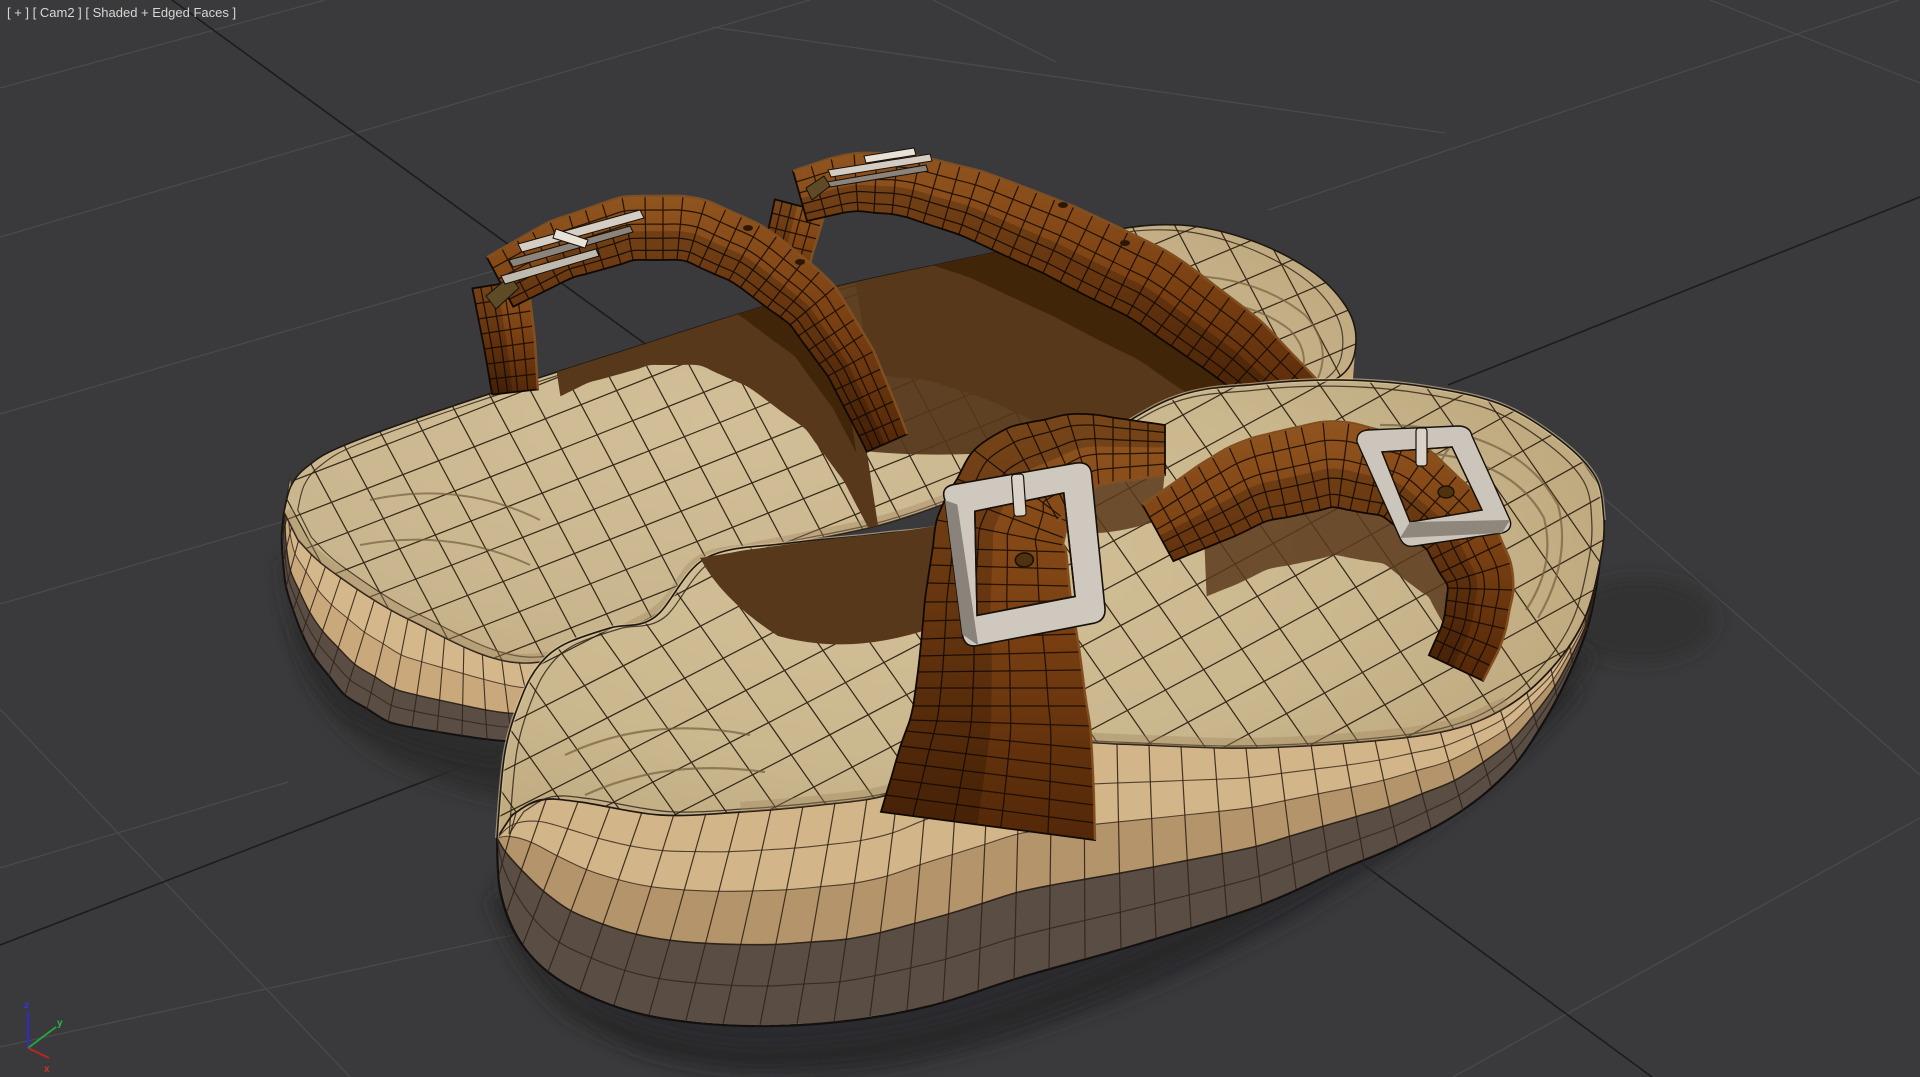  What do you see at coordinates (47, 1069) in the screenshot?
I see `svg-text: x` at bounding box center [47, 1069].